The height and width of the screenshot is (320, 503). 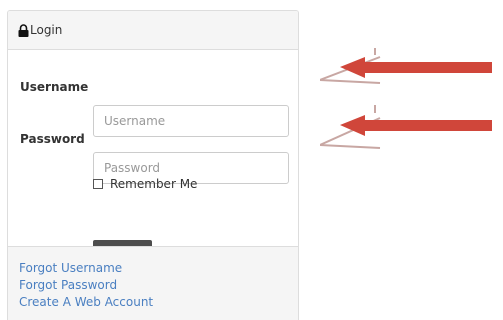 What do you see at coordinates (158, 268) in the screenshot?
I see `forgot-username-link: Forgot Username` at bounding box center [158, 268].